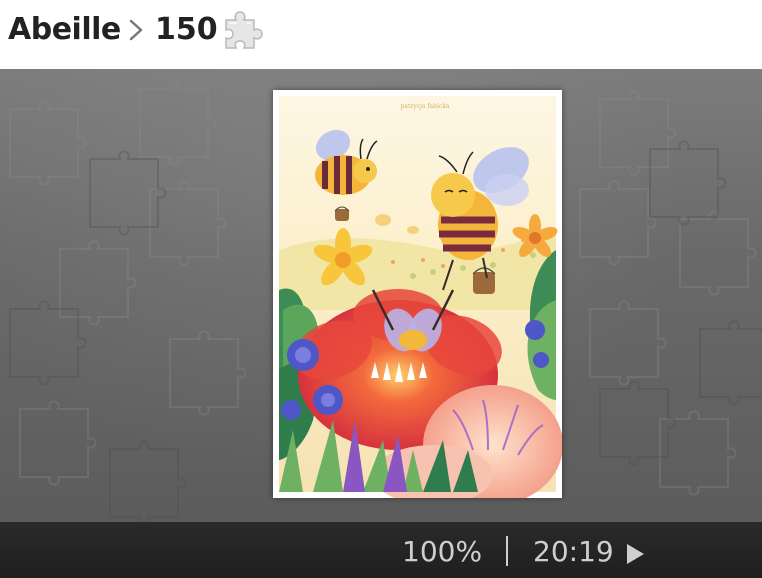 The image size is (762, 578). I want to click on status-bar: 100% 20:19, so click(381, 550).